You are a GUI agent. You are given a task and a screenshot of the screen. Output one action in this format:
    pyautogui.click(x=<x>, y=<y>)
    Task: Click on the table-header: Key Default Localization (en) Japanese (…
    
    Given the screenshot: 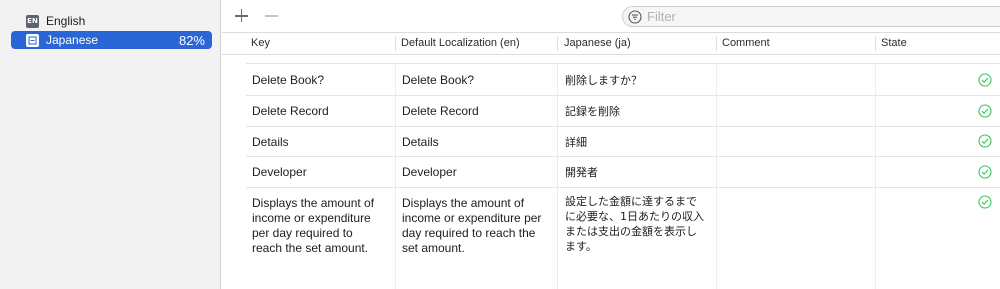 What is the action you would take?
    pyautogui.click(x=611, y=43)
    